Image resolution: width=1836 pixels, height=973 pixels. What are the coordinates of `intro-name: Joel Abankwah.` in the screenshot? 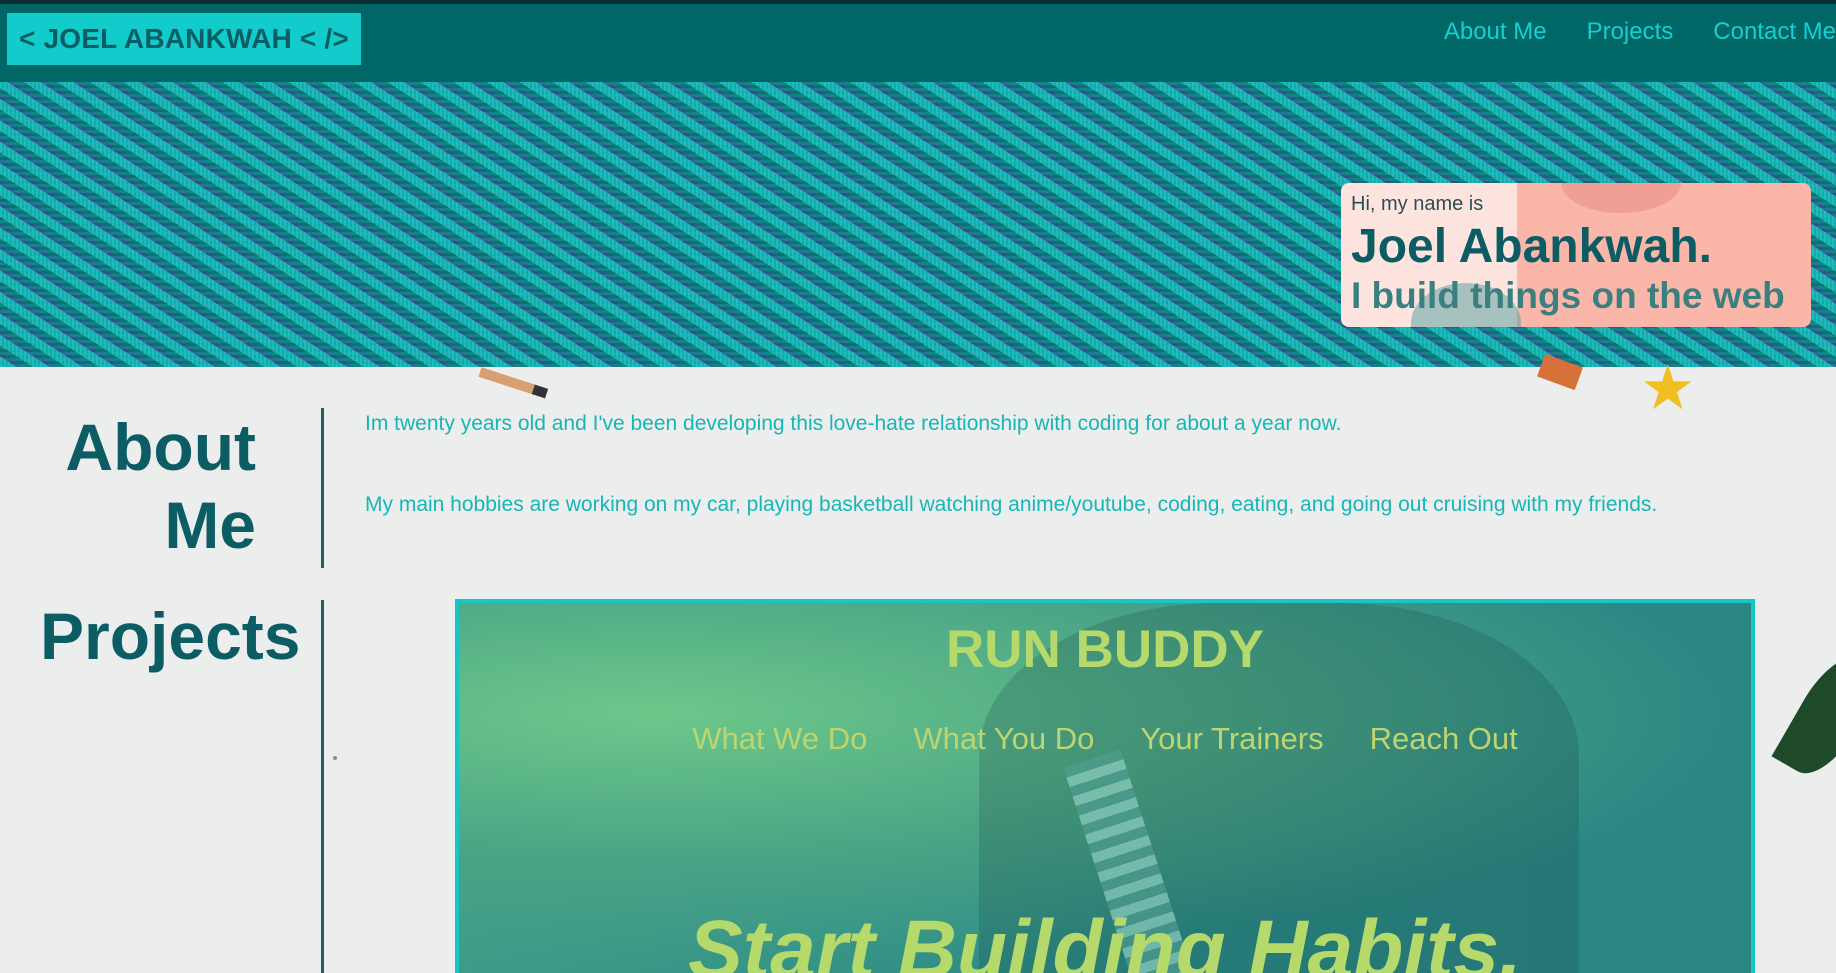 It's located at (1531, 246).